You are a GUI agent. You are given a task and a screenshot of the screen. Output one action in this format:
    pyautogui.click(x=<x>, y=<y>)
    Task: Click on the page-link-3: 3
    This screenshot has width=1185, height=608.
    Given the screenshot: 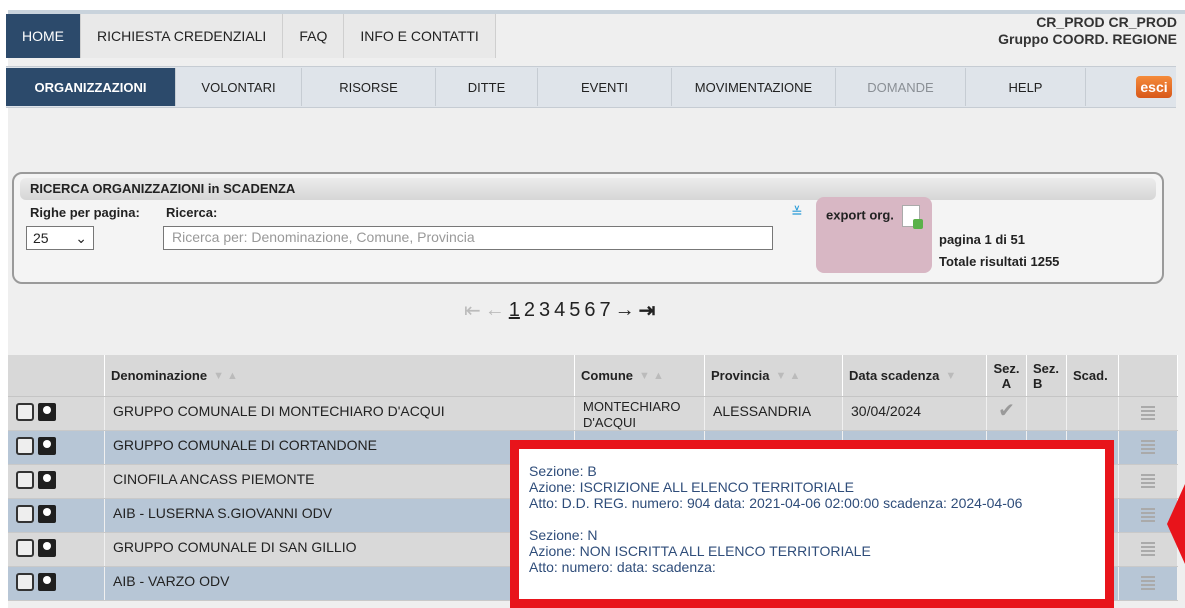 What is the action you would take?
    pyautogui.click(x=544, y=310)
    